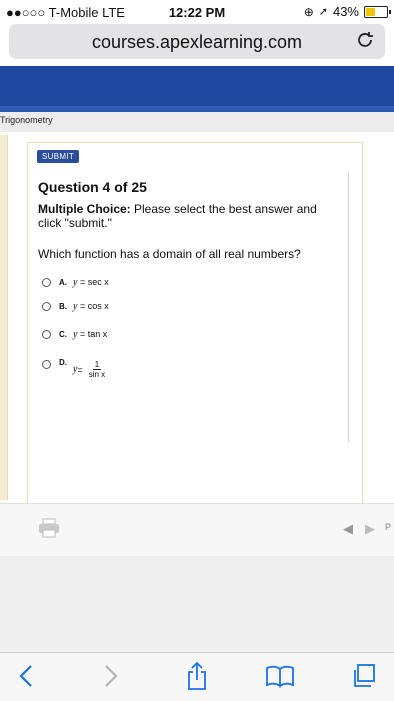 This screenshot has height=701, width=394. What do you see at coordinates (280, 676) in the screenshot?
I see `bookmarks-icon` at bounding box center [280, 676].